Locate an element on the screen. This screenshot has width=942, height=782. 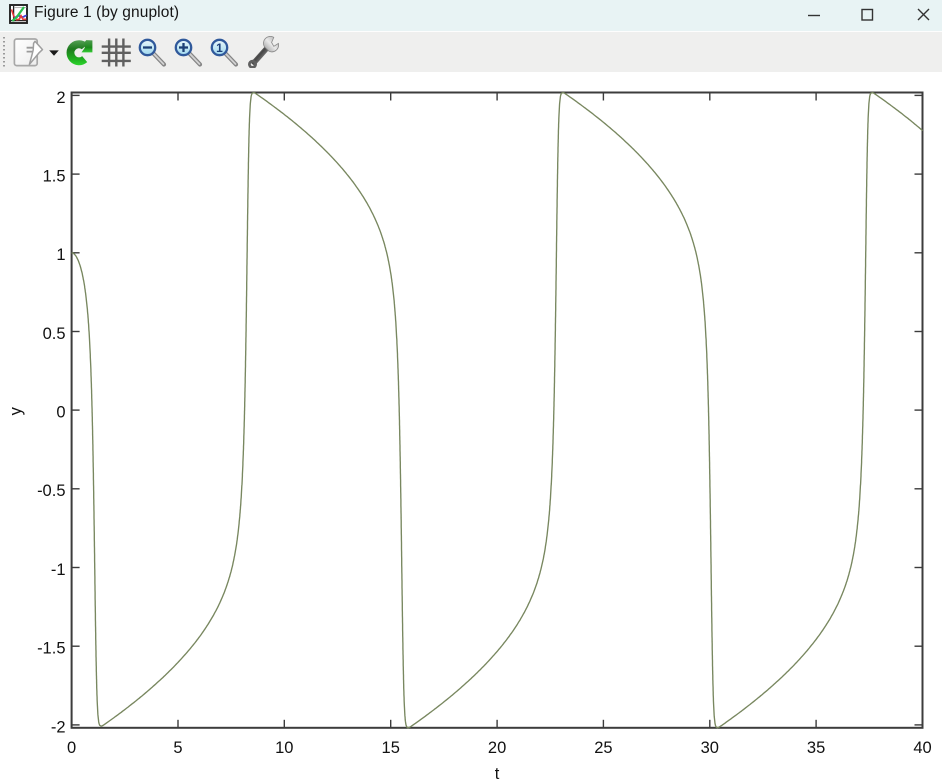
svg-text: 1.5 is located at coordinates (54, 177).